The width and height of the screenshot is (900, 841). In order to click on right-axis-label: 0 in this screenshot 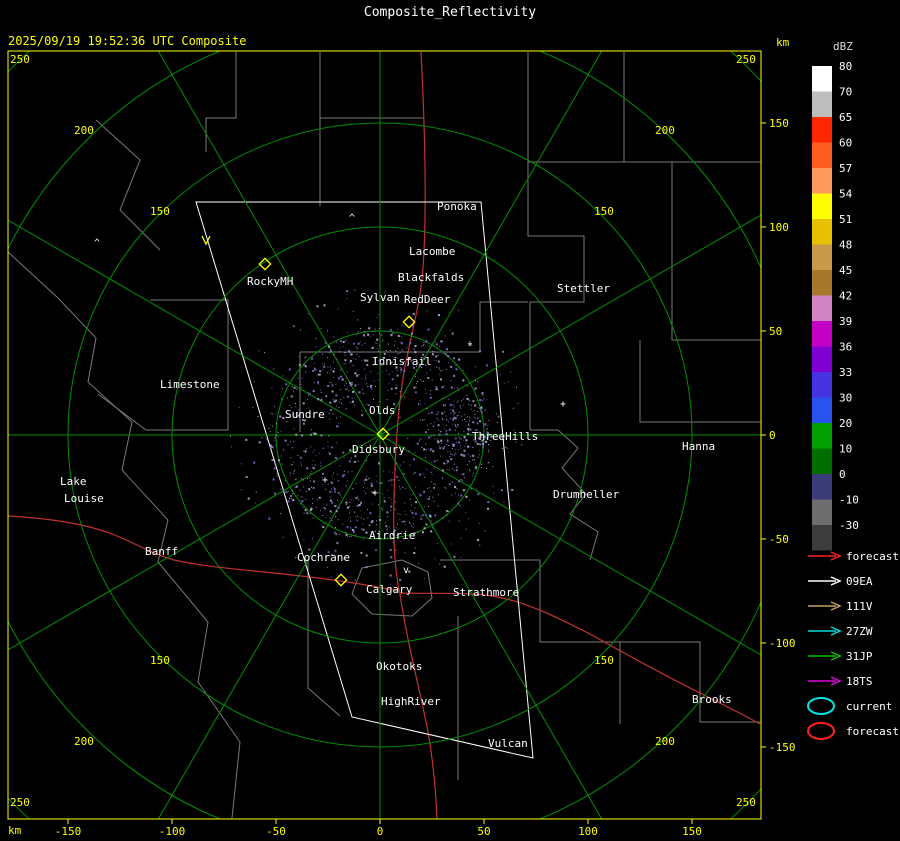, I will do `click(772, 435)`.